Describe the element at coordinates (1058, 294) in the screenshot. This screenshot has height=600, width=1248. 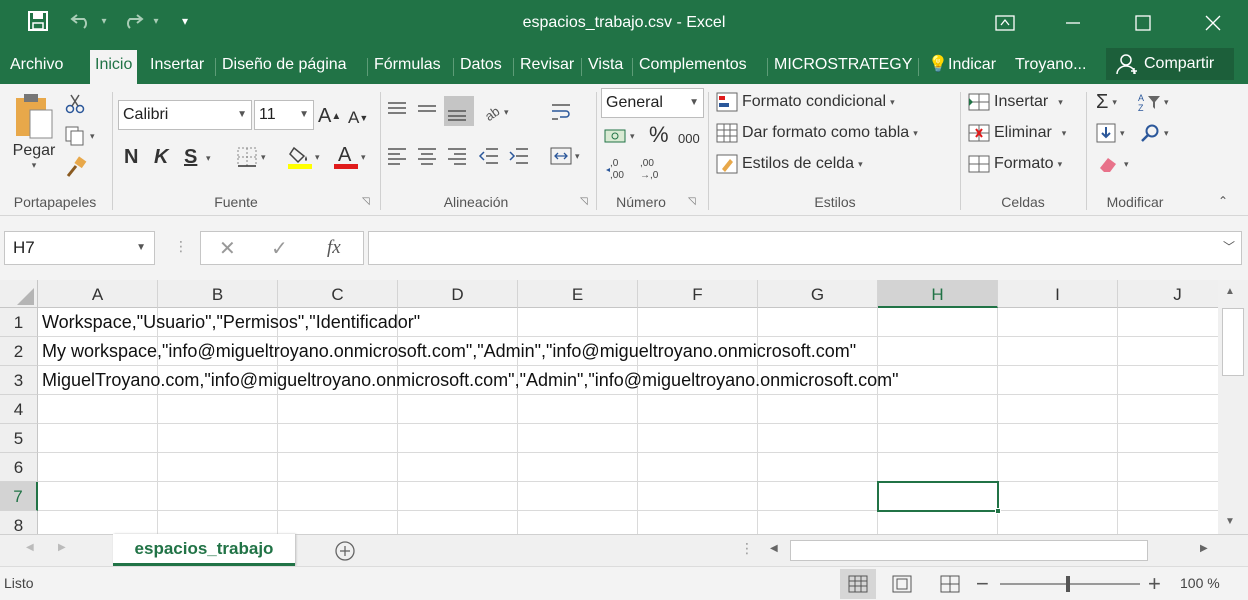
I see `column-header-i: I` at that location.